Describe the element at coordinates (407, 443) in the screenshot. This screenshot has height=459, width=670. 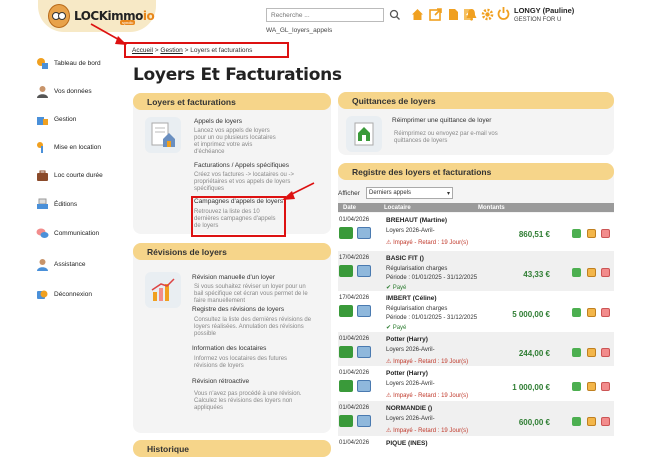
I see `row-tenant: PIQUE (INES)` at that location.